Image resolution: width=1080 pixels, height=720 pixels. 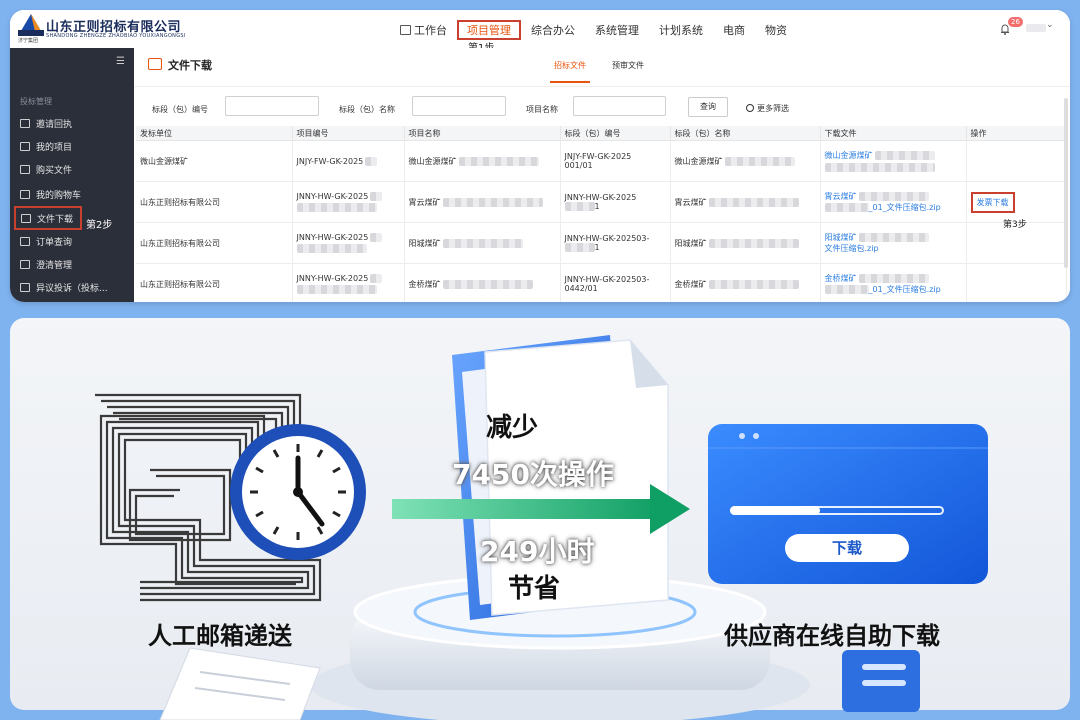 What do you see at coordinates (180, 284) in the screenshot?
I see `cell-text: 山东正则招标有限公司` at bounding box center [180, 284].